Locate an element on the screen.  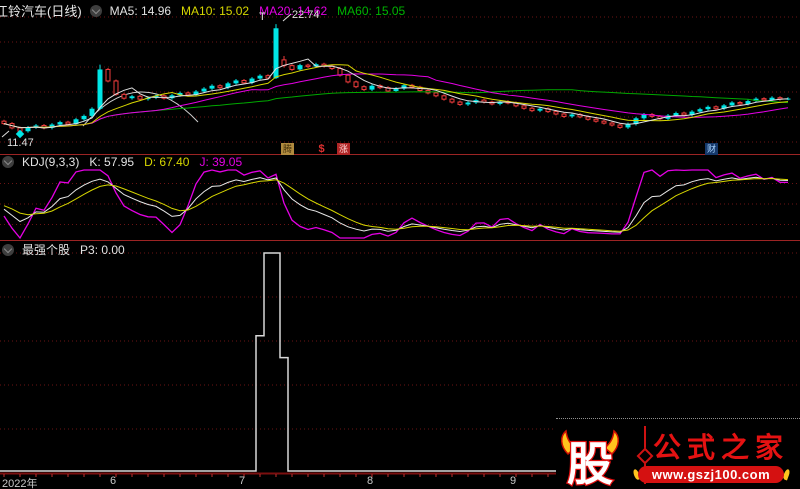
stock-title: 江铃汽车(日线) is located at coordinates (41, 11).